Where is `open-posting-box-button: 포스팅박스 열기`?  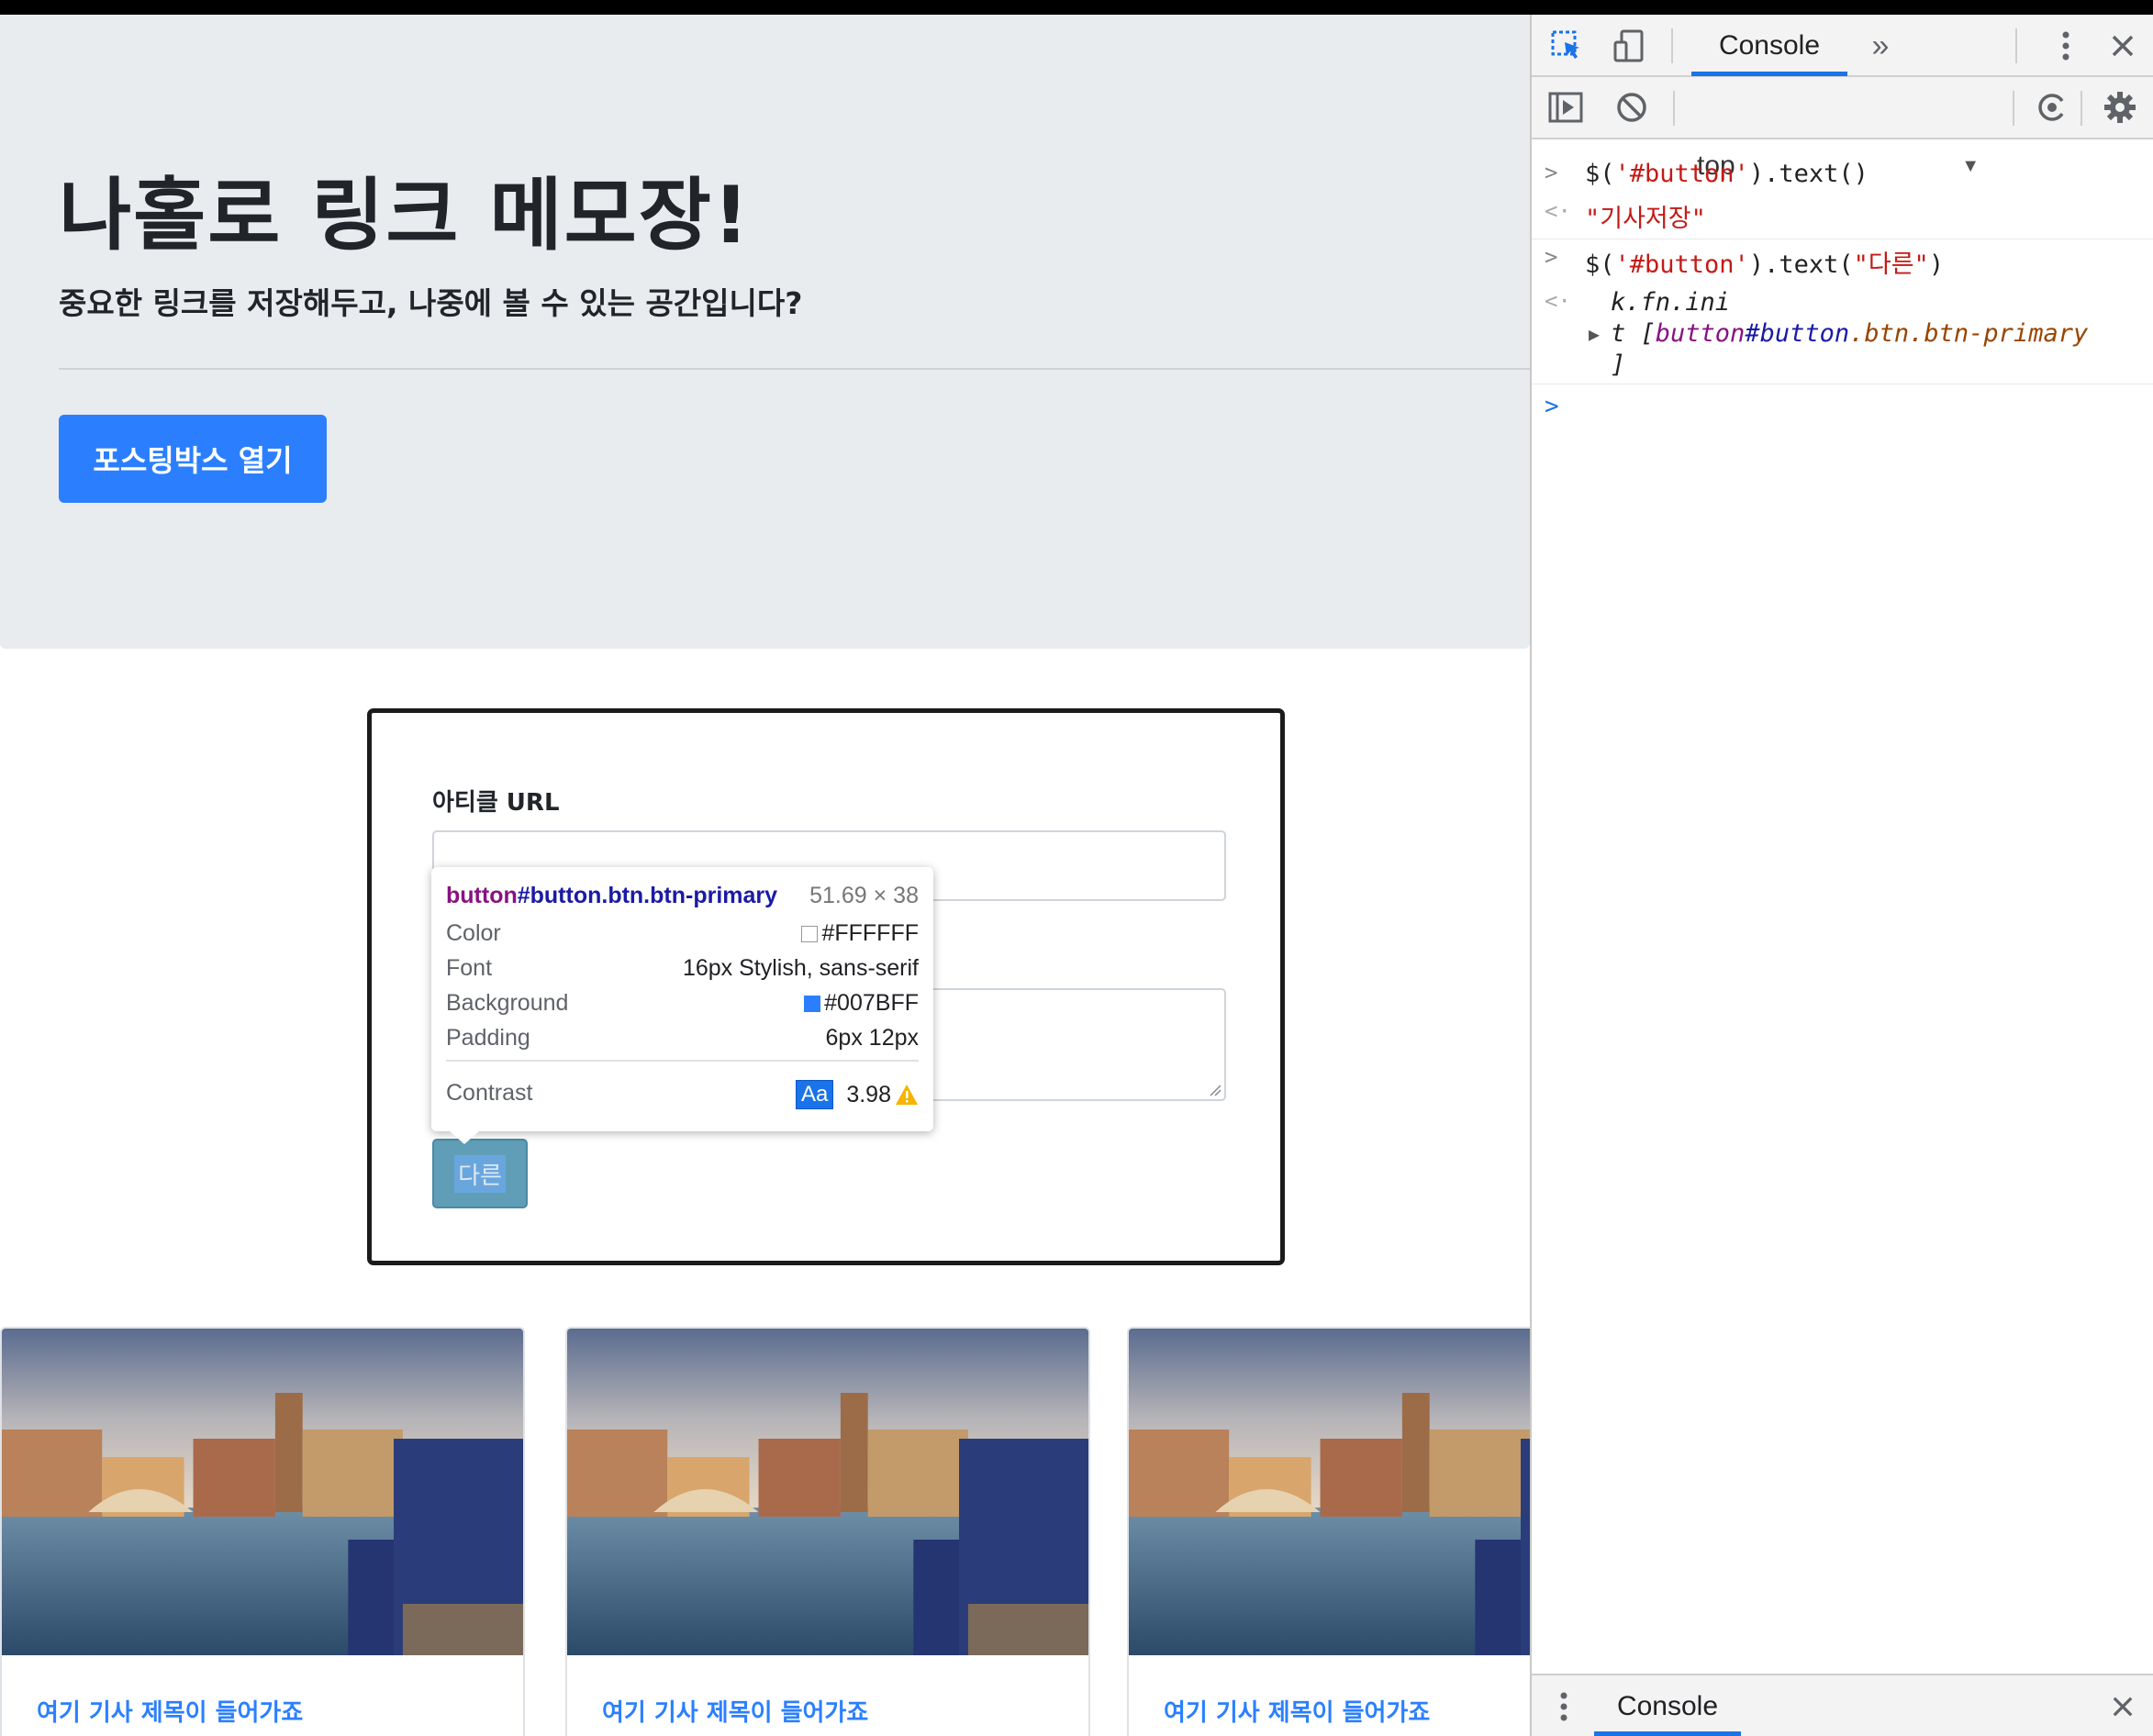 open-posting-box-button: 포스팅박스 열기 is located at coordinates (193, 459).